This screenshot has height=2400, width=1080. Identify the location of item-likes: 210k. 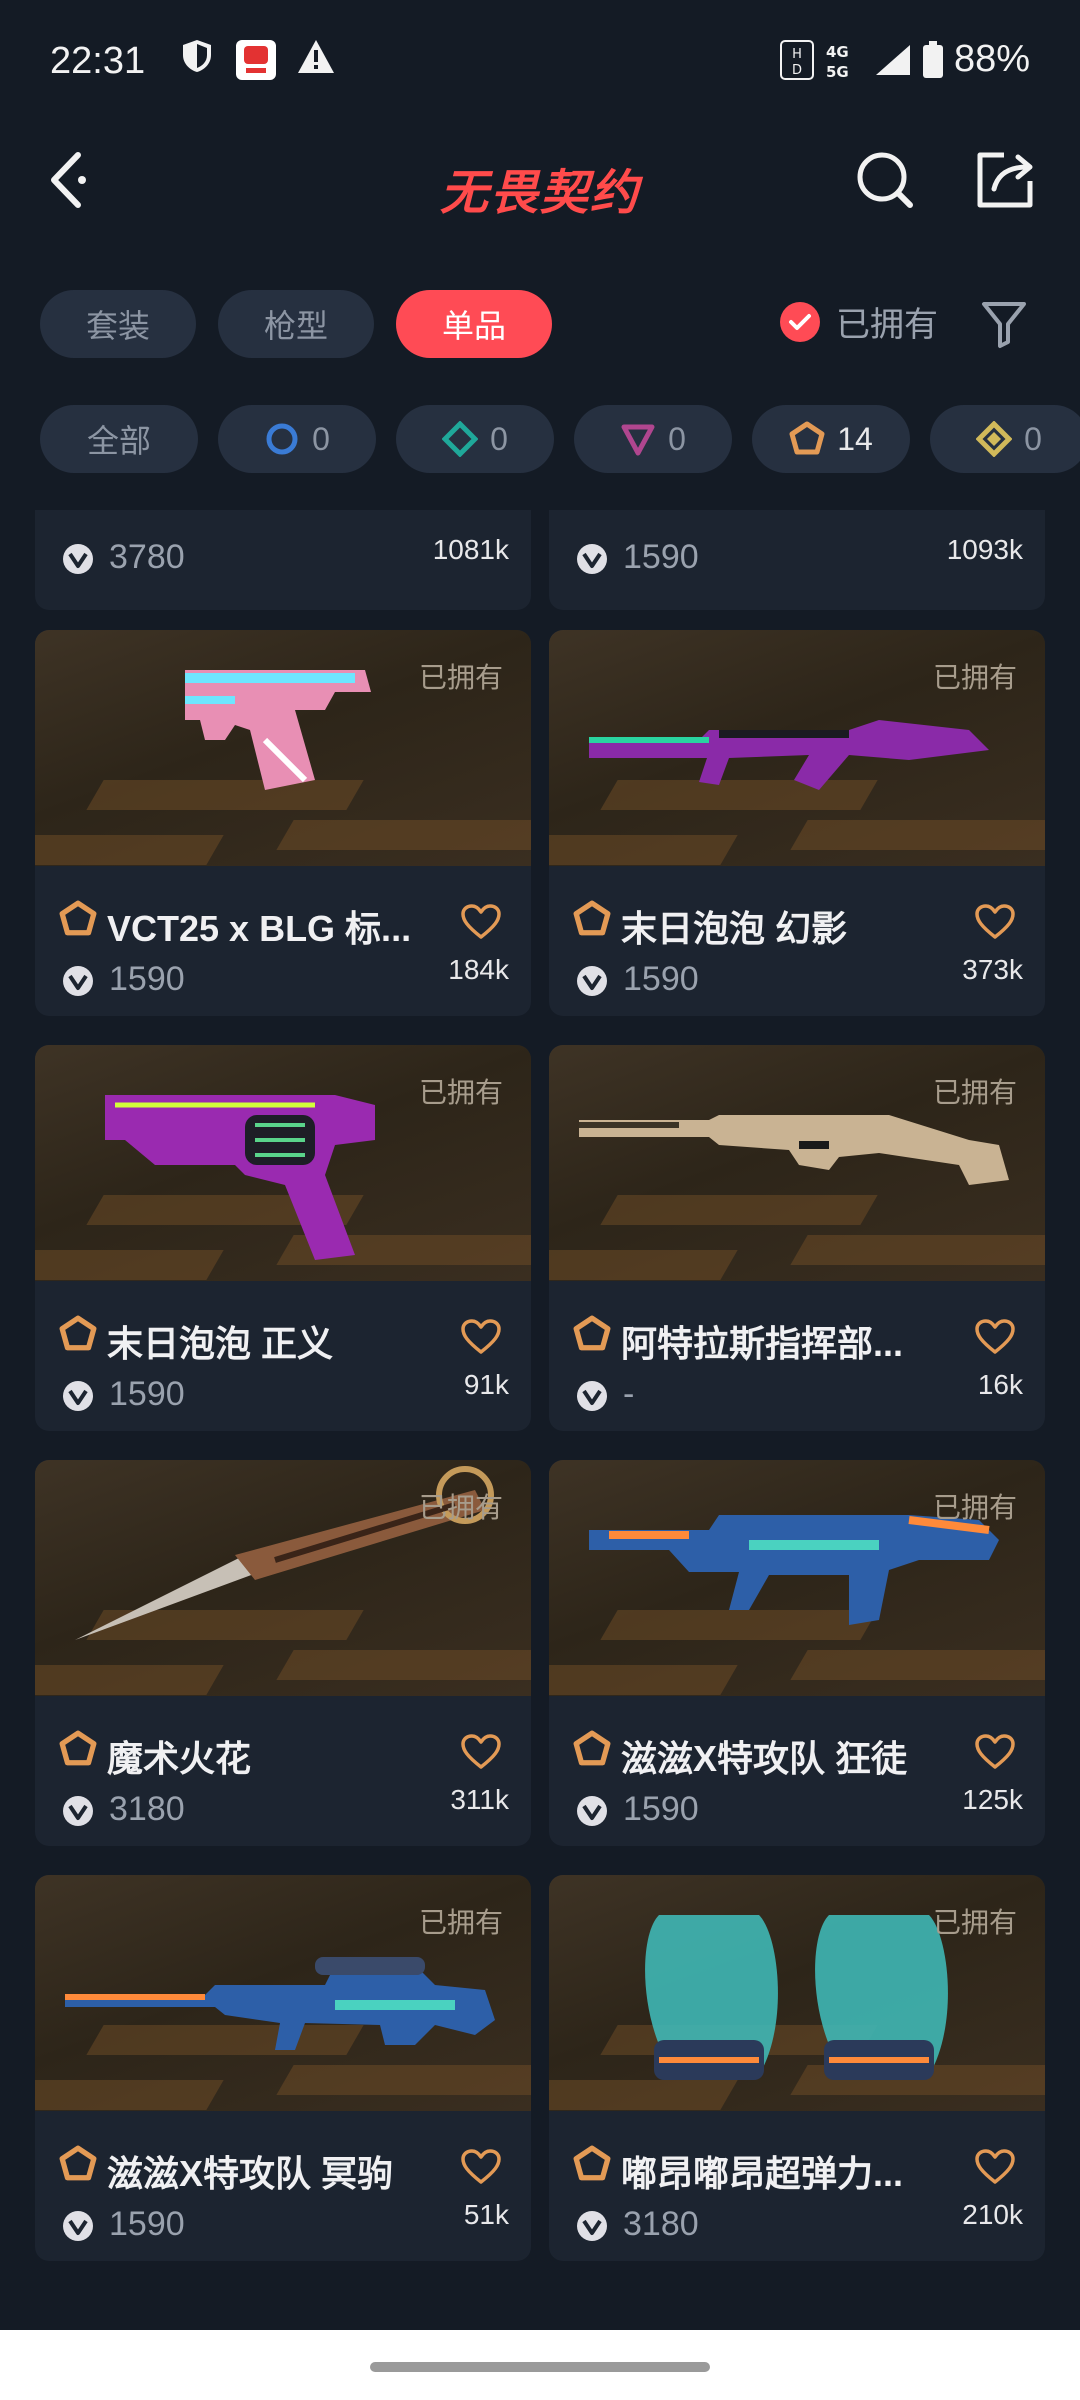
(992, 2214).